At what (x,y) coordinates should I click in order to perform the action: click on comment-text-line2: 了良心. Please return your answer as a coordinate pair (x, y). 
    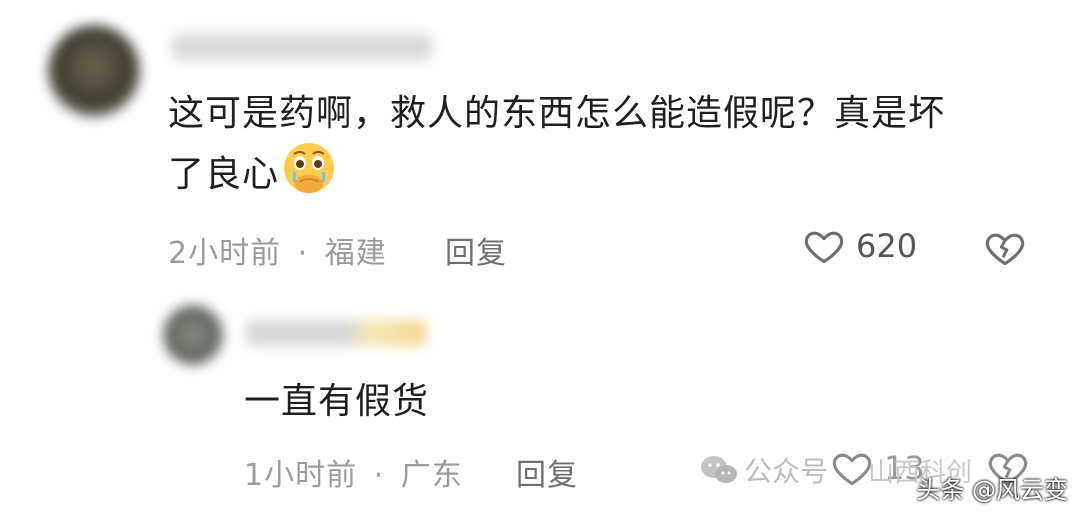
    Looking at the image, I should click on (224, 174).